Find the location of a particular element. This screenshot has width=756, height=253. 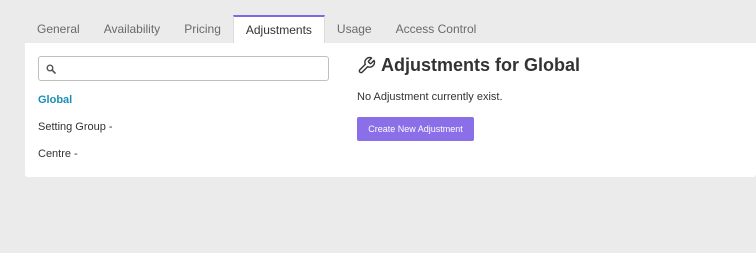

search-box is located at coordinates (183, 68).